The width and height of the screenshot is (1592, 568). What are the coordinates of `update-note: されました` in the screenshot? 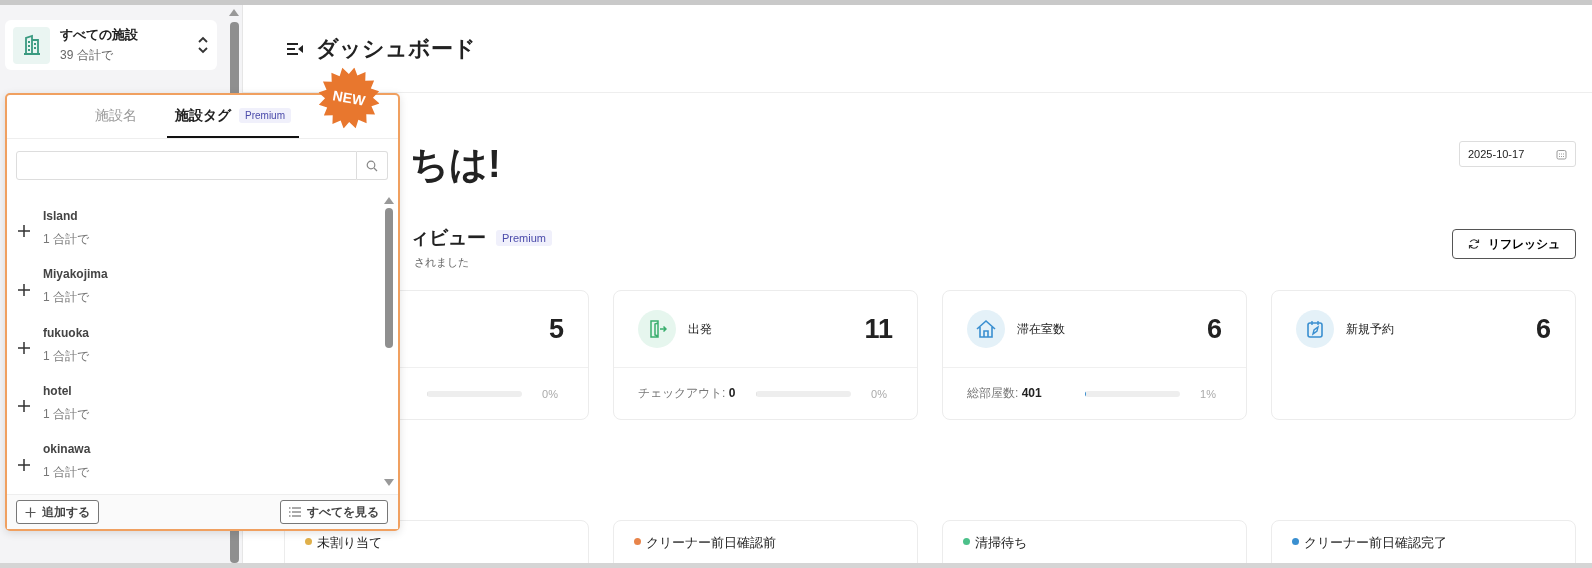 It's located at (442, 262).